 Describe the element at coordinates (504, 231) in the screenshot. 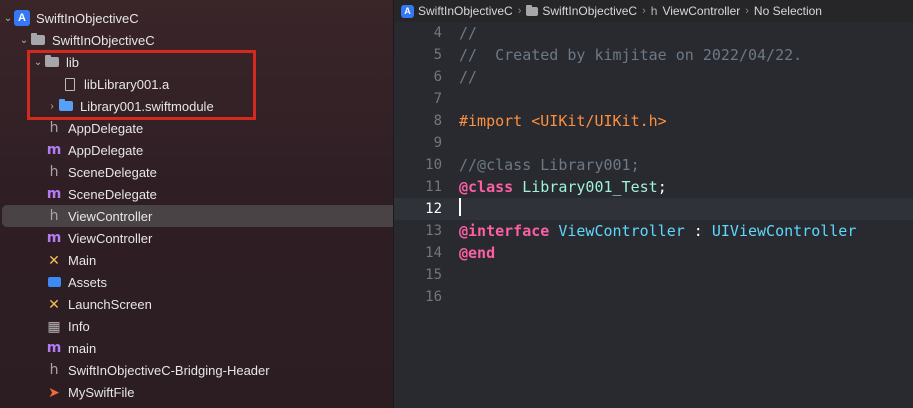

I see `code-token: @interface` at that location.